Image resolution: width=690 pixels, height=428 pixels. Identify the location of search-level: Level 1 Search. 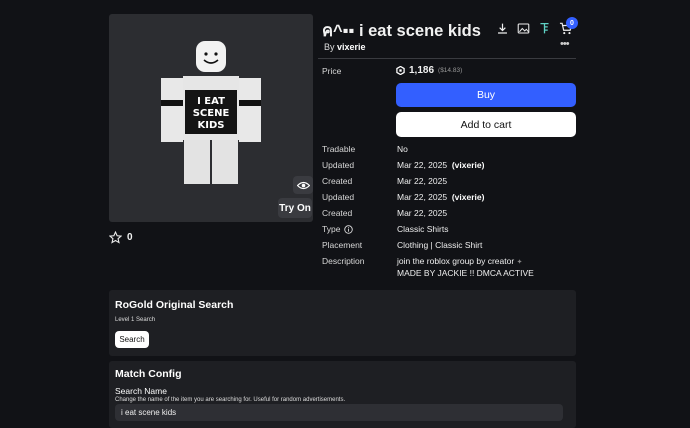
(135, 320).